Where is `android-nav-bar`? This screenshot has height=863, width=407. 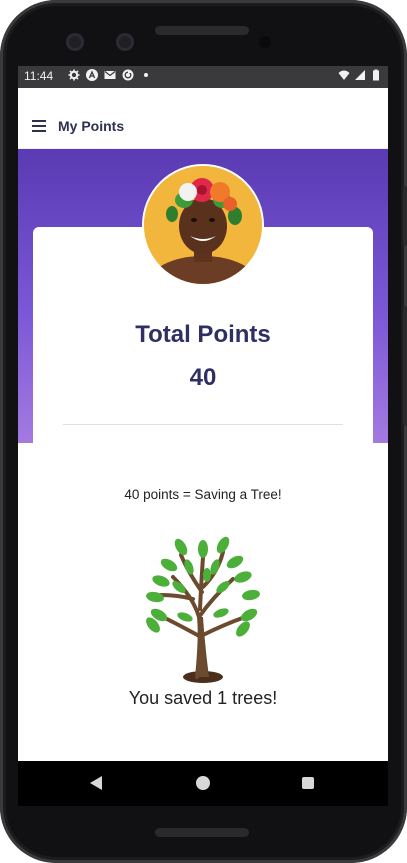
android-nav-bar is located at coordinates (203, 783).